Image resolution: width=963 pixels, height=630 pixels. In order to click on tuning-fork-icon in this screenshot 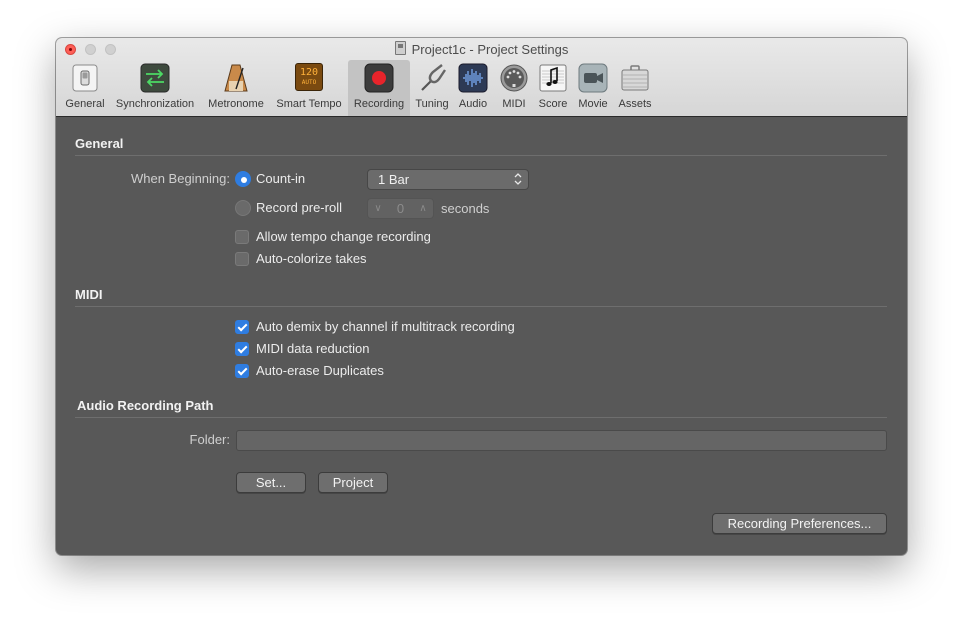, I will do `click(433, 77)`.